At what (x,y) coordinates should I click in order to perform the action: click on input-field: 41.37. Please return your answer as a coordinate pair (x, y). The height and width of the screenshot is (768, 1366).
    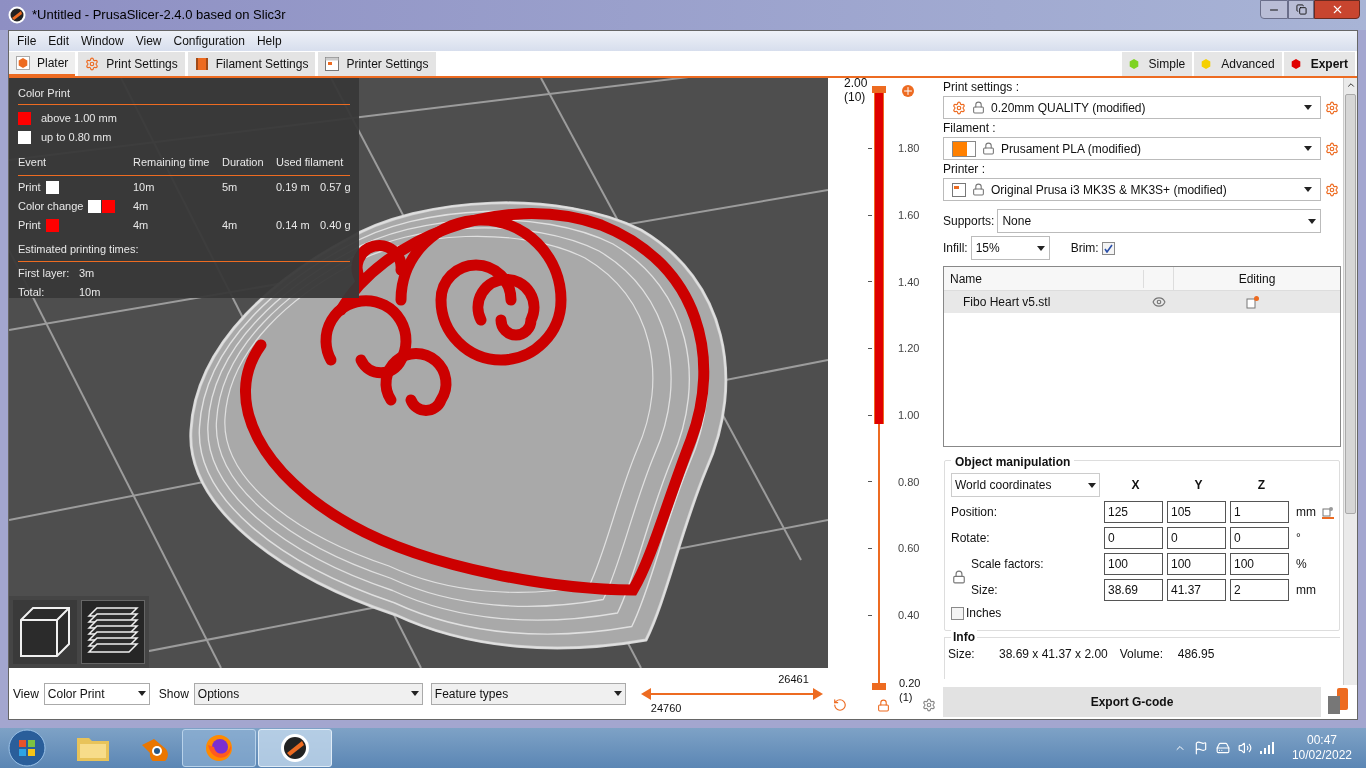
    Looking at the image, I should click on (1196, 590).